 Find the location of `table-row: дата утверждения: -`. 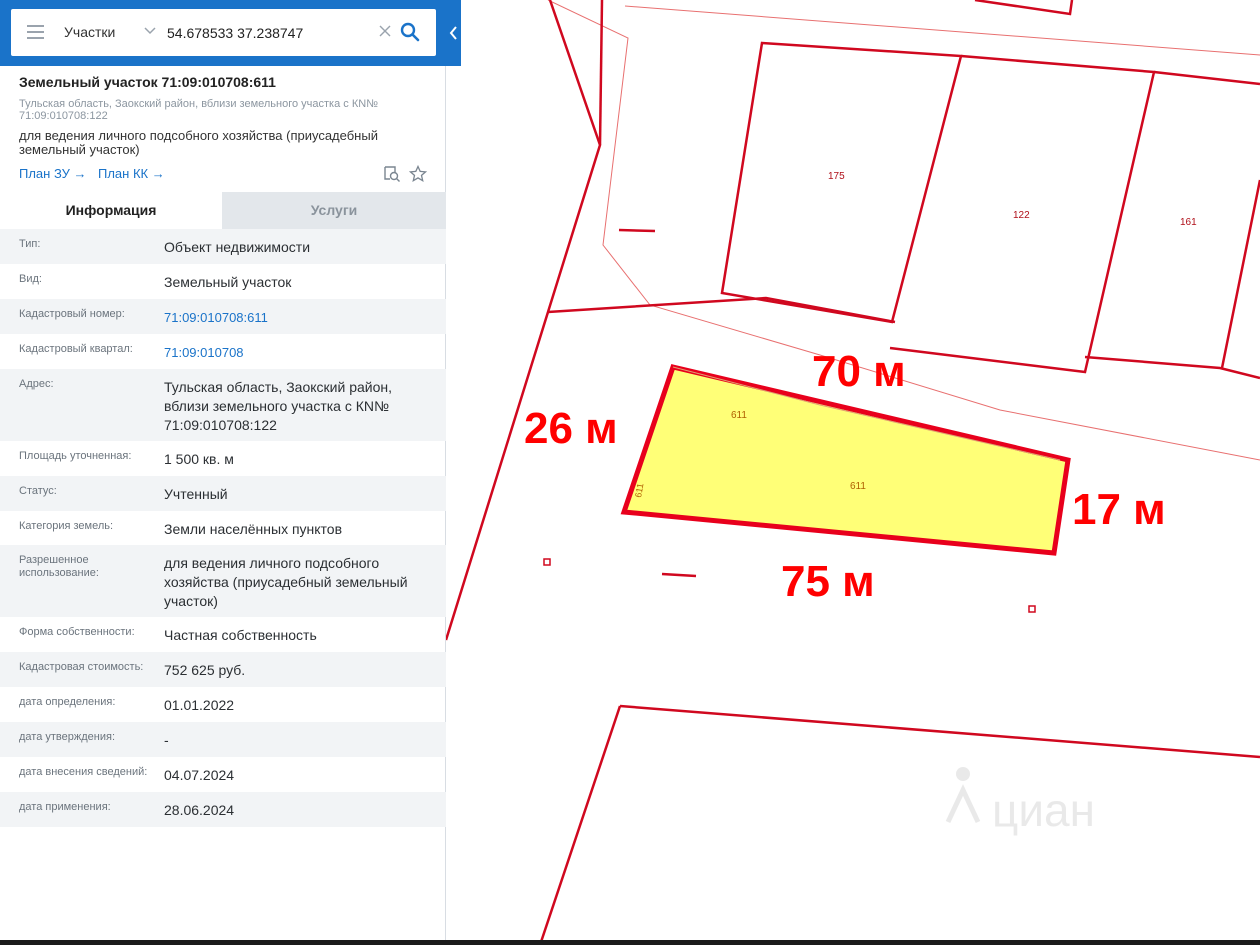

table-row: дата утверждения: - is located at coordinates (223, 739).